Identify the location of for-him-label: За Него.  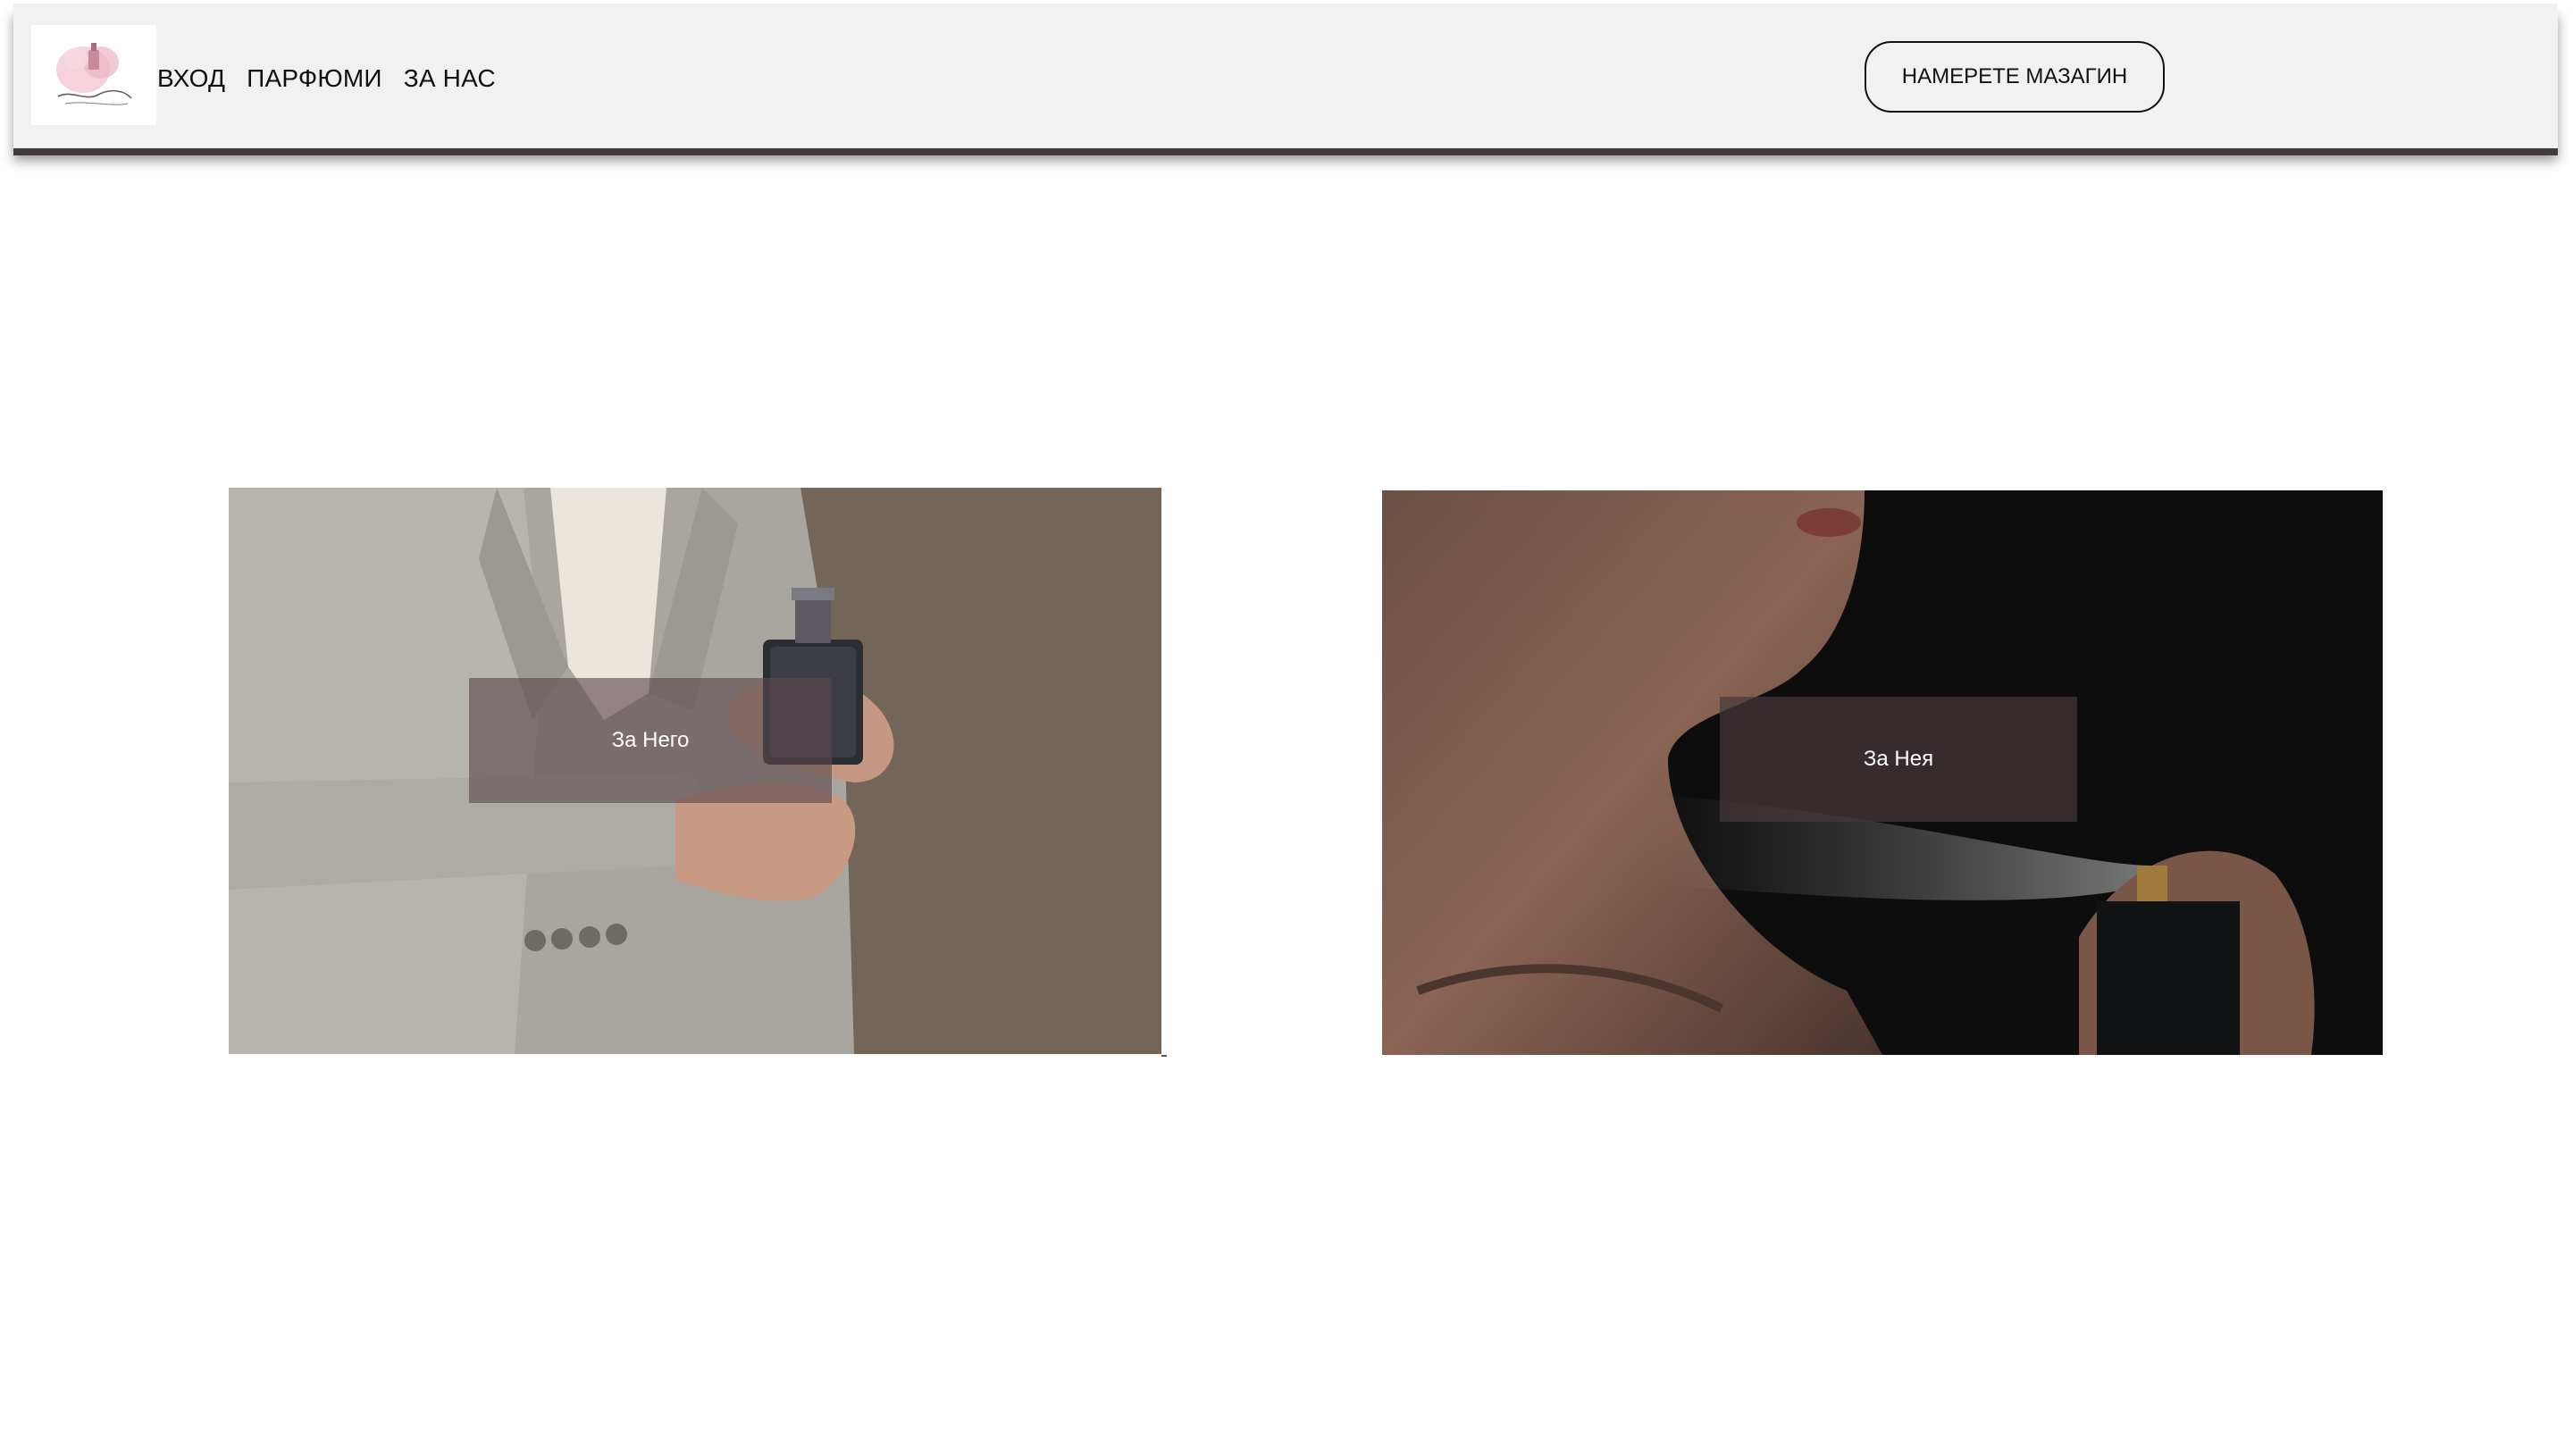
(650, 740).